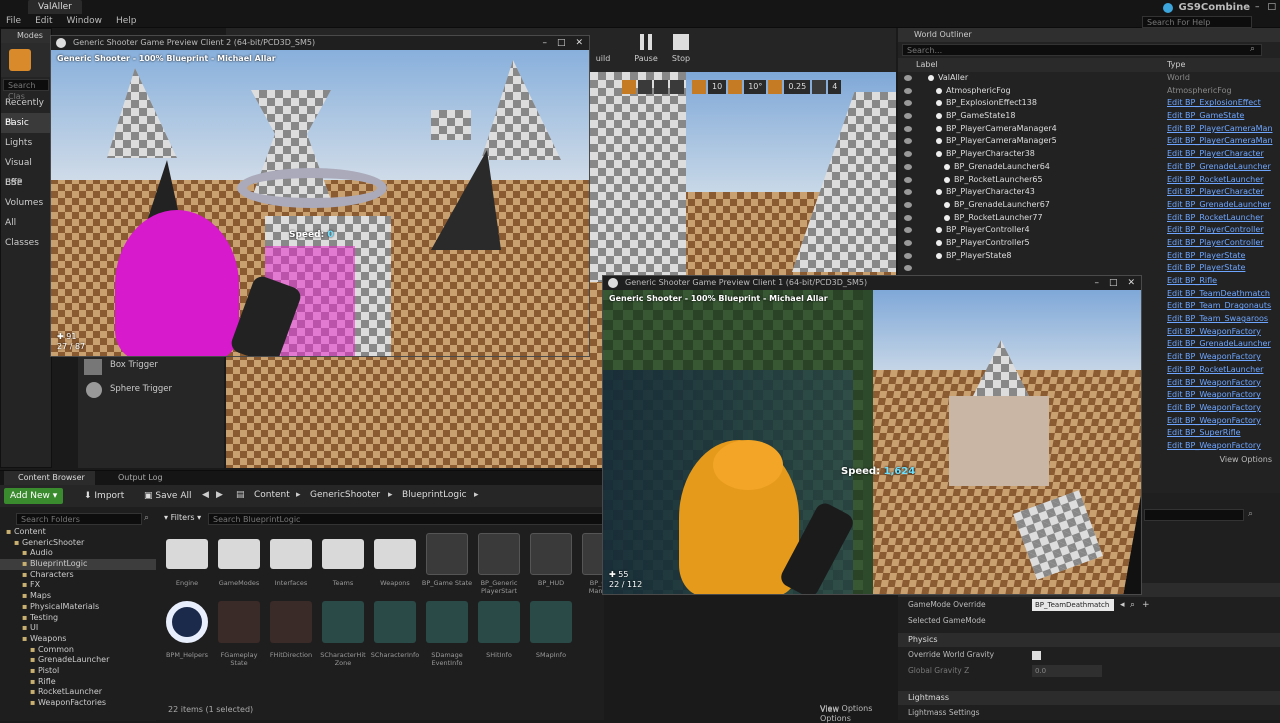  Describe the element at coordinates (1192, 281) in the screenshot. I see `edit-blueprint-link: Edit BP_Rifle` at that location.